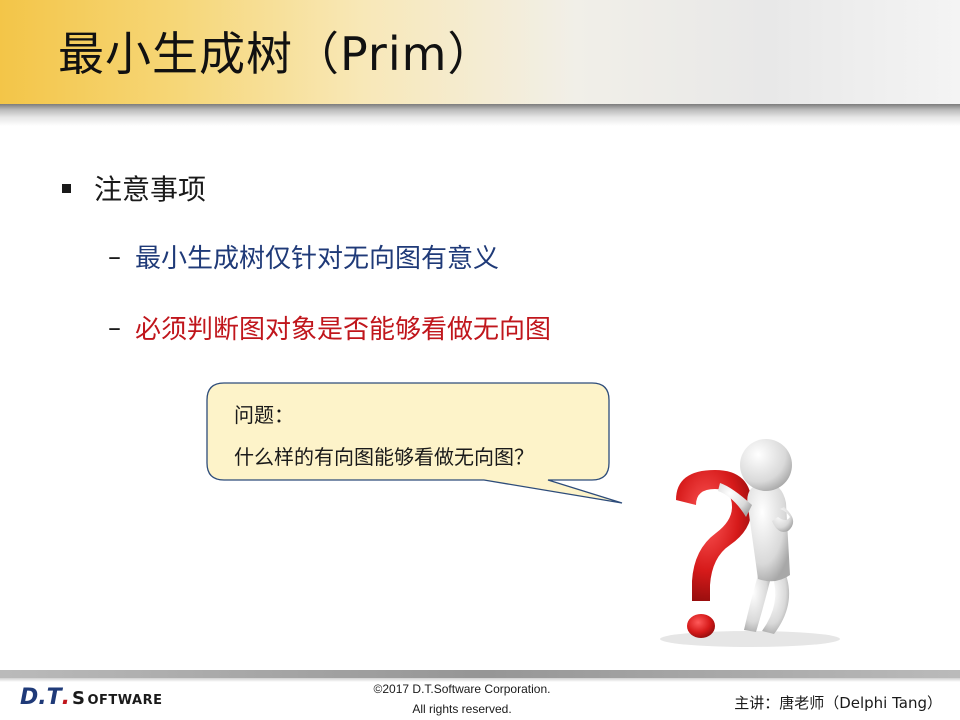  I want to click on callout-line-1: 问题：, so click(264, 415).